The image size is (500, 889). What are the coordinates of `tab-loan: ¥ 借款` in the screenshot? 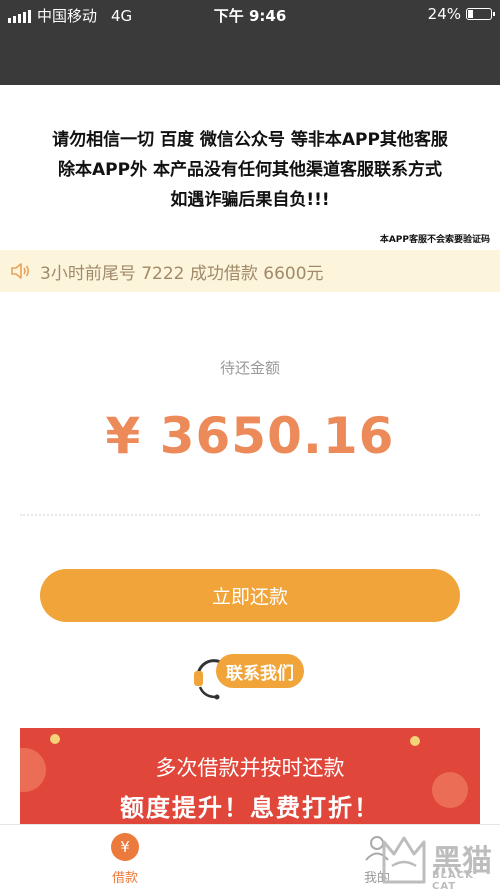 It's located at (125, 859).